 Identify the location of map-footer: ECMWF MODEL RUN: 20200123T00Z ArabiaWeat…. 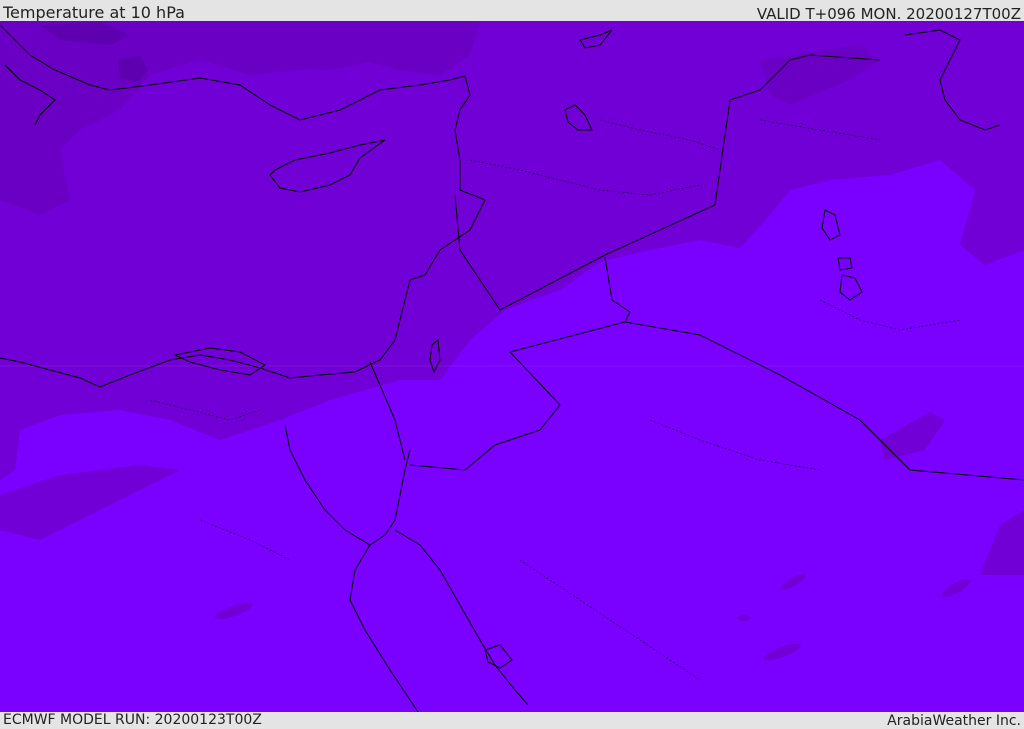
(512, 720).